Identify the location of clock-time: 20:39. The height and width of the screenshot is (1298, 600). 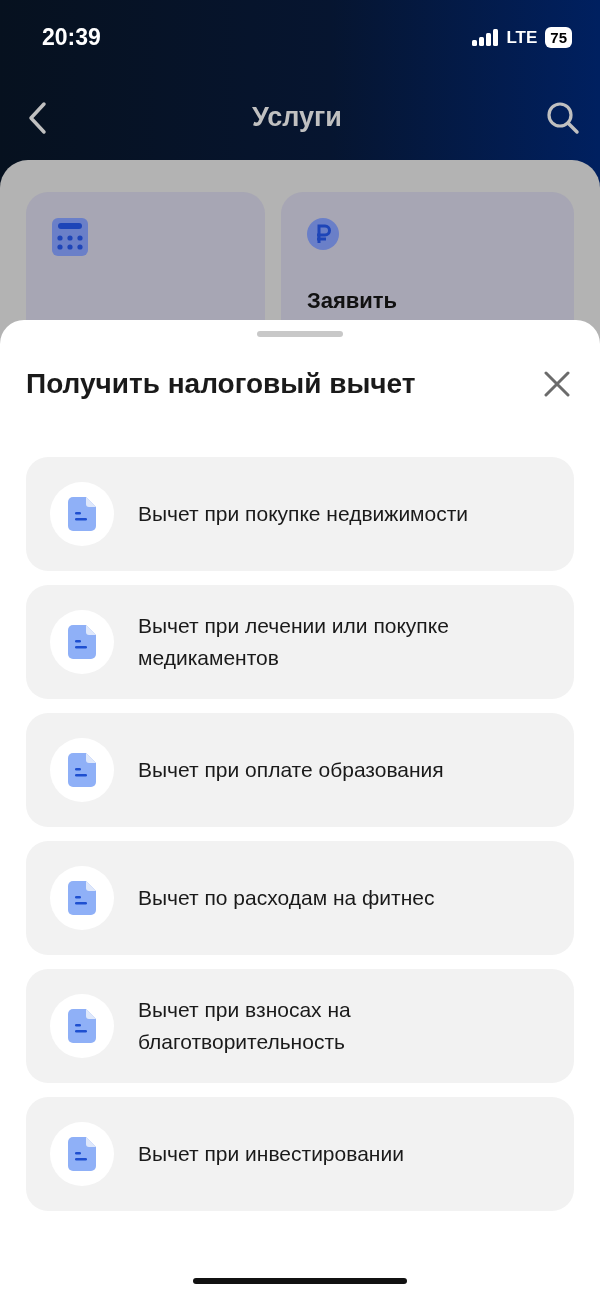
(71, 38).